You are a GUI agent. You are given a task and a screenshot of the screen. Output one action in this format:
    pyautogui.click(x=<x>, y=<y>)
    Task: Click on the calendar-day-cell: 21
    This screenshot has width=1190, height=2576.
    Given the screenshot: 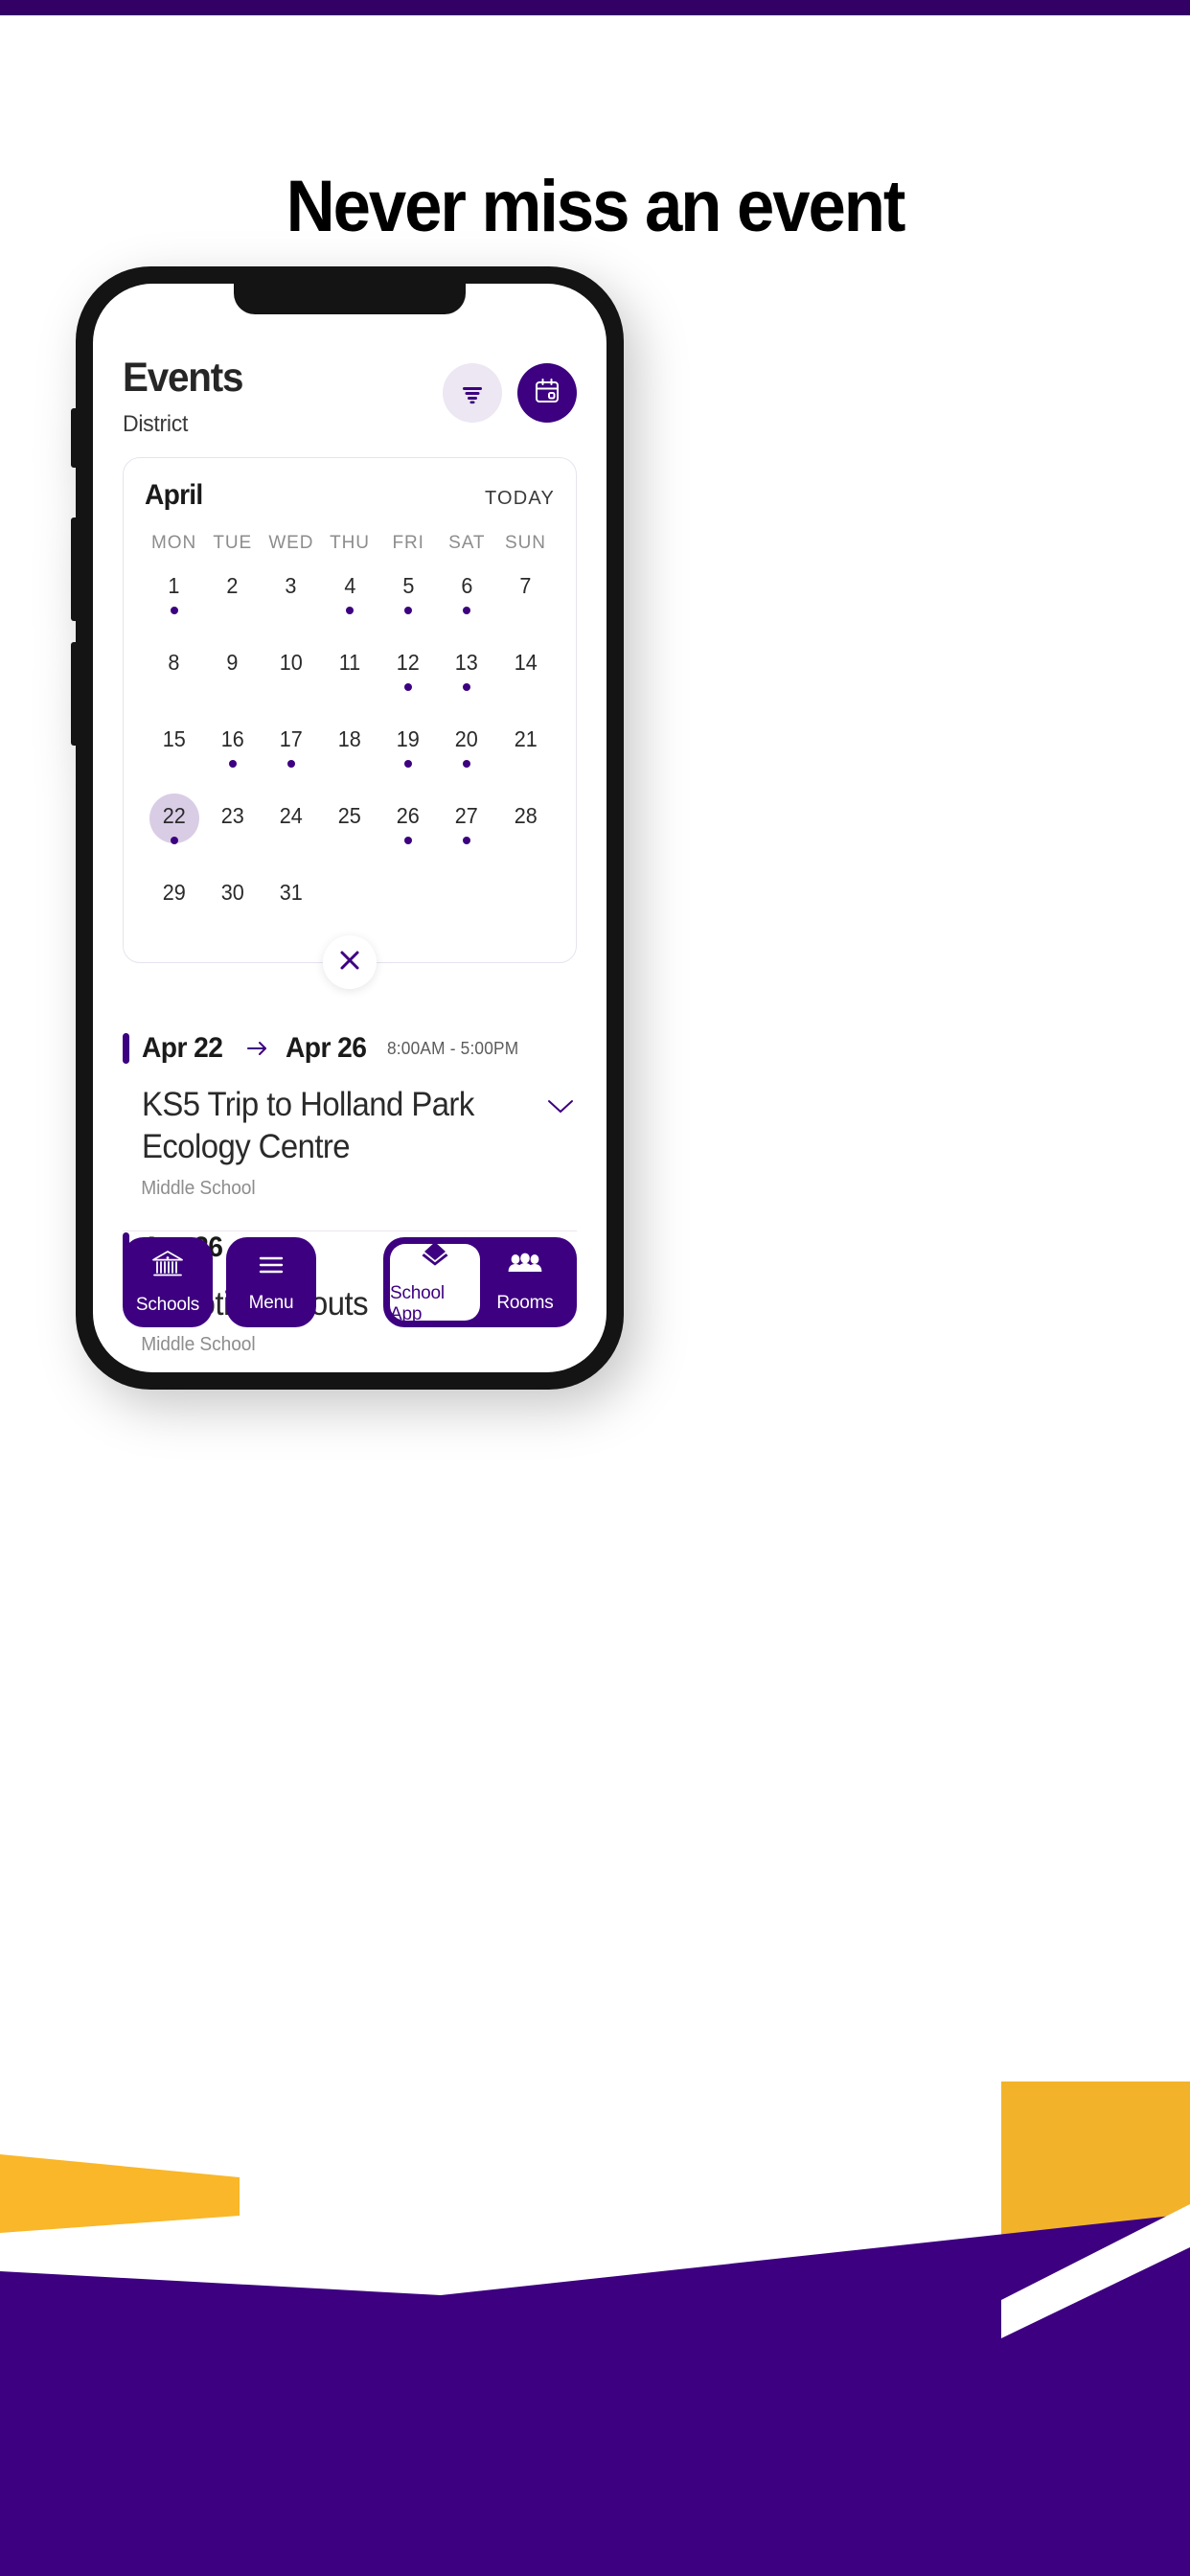 What is the action you would take?
    pyautogui.click(x=526, y=753)
    